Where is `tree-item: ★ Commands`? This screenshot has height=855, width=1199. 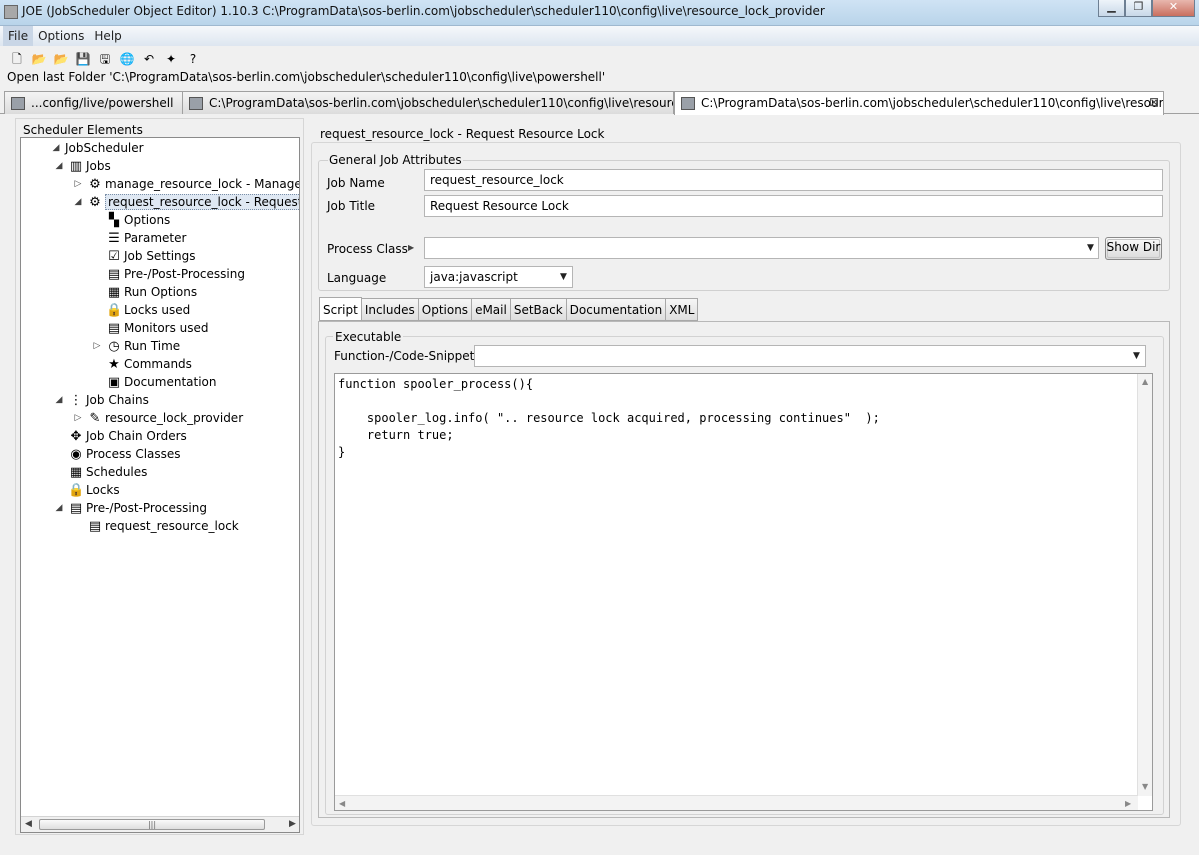 tree-item: ★ Commands is located at coordinates (149, 364).